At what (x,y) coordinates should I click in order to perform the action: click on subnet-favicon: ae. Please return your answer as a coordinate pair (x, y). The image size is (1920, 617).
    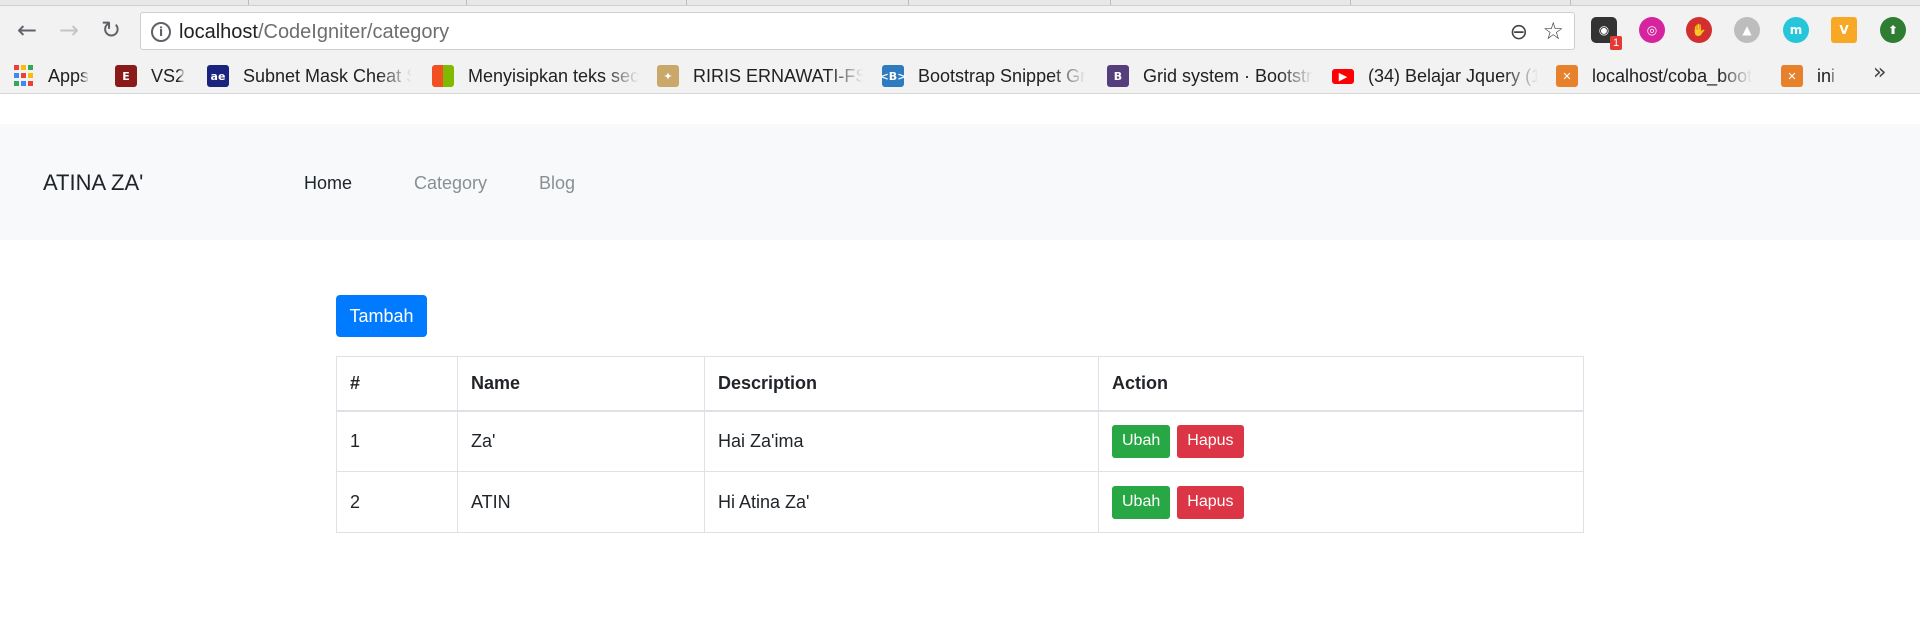
    Looking at the image, I should click on (218, 76).